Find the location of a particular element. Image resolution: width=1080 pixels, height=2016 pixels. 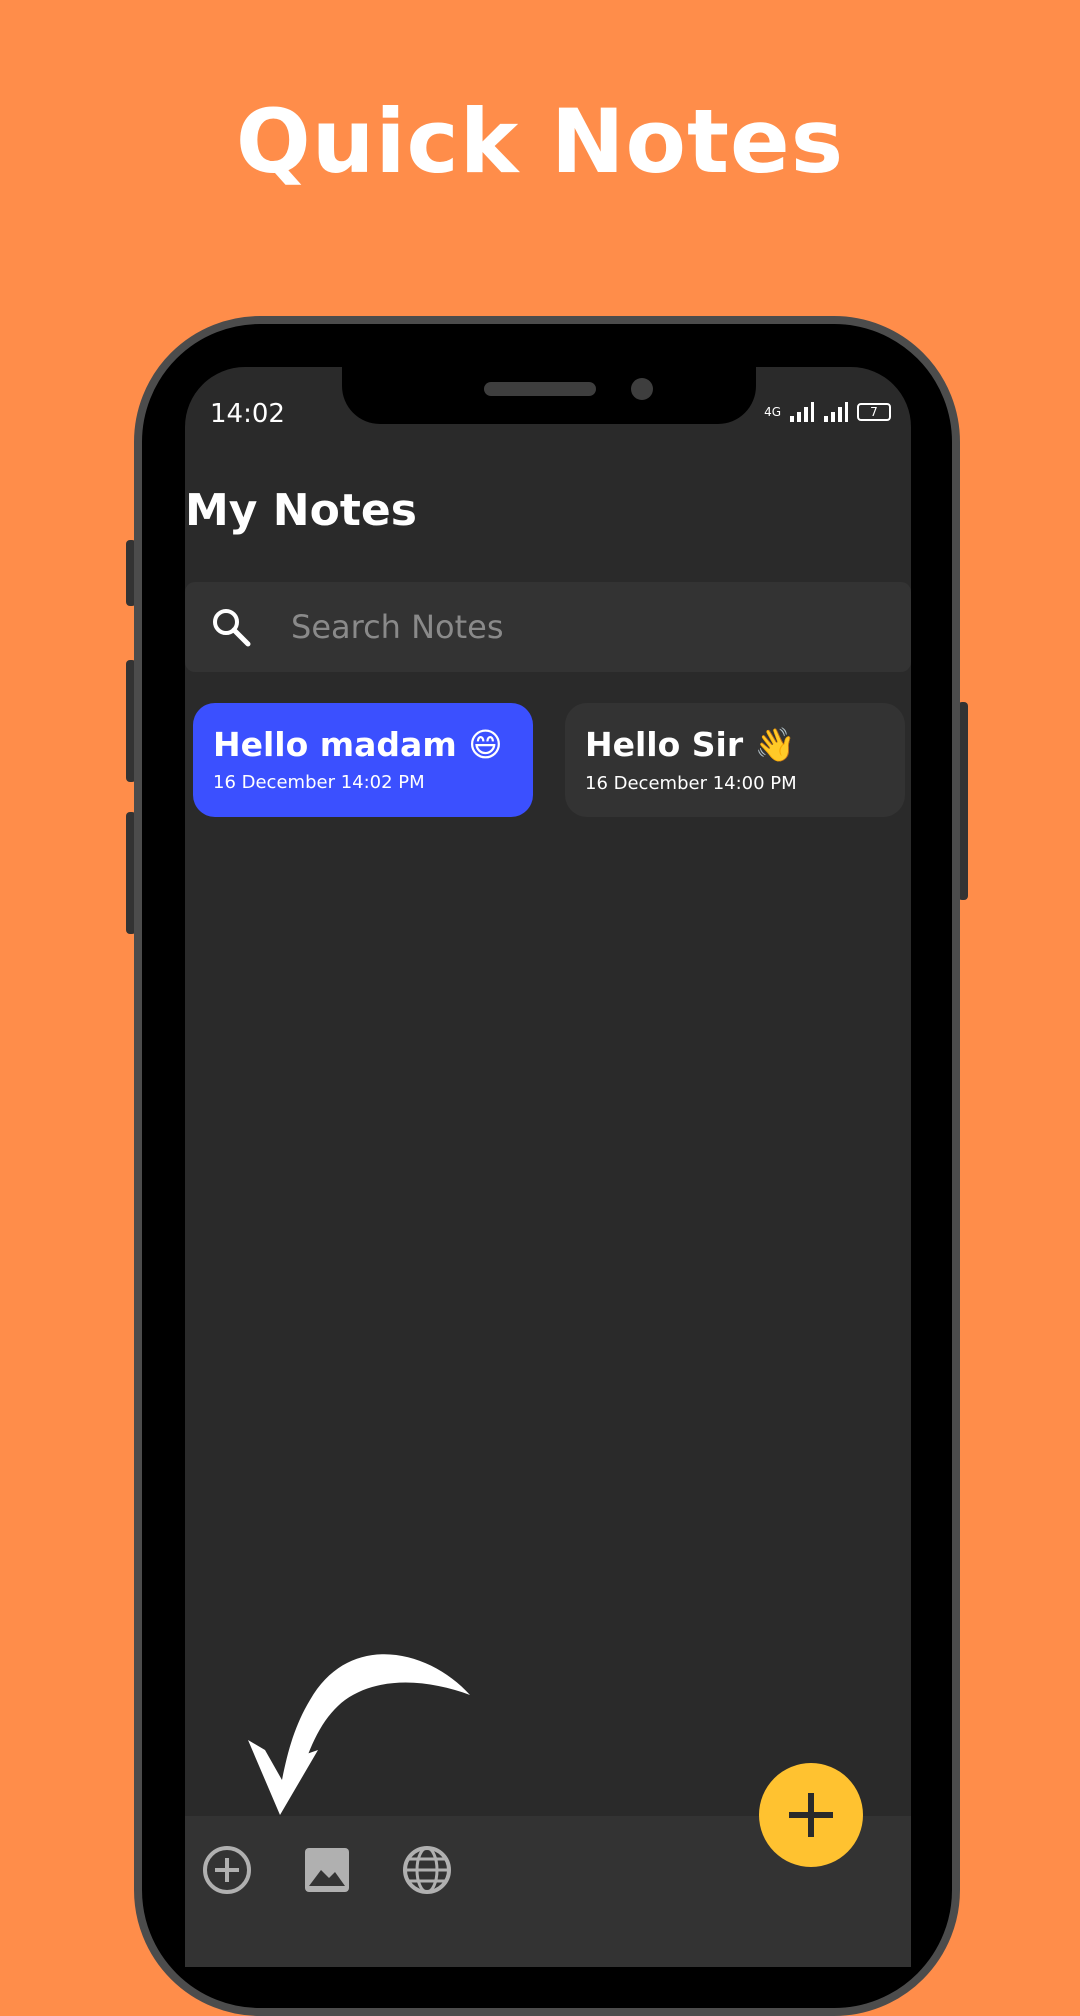

status-time: 14:02 is located at coordinates (247, 414).